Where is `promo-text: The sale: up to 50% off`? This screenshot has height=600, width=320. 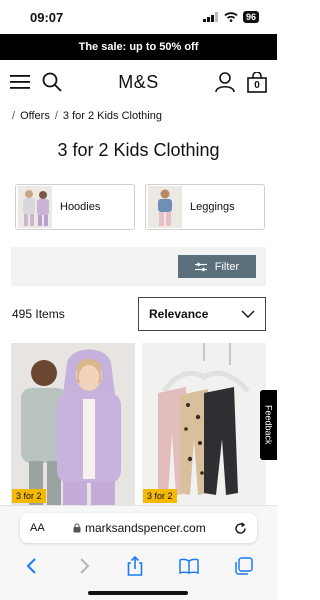
promo-text: The sale: up to 50% off is located at coordinates (138, 47).